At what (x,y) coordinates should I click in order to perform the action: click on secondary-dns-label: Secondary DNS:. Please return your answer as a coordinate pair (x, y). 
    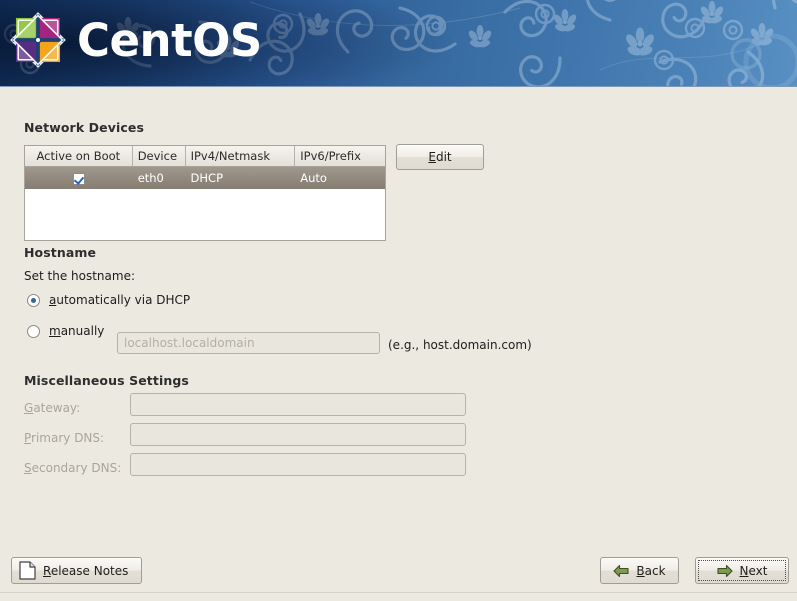
    Looking at the image, I should click on (73, 468).